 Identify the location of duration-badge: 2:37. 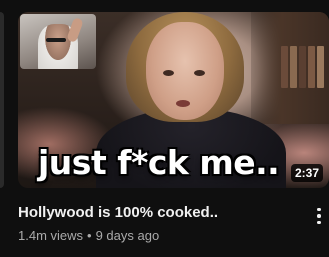
(306, 173).